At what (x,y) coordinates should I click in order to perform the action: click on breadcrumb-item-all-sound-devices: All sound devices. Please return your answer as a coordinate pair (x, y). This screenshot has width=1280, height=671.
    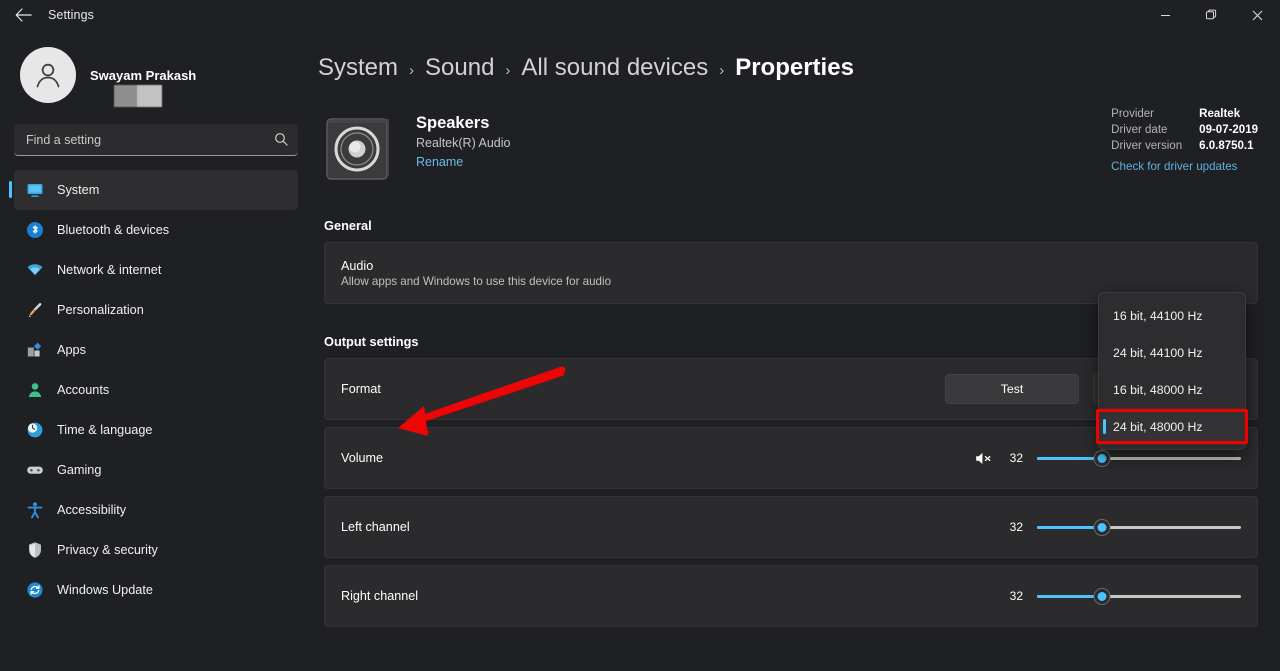
    Looking at the image, I should click on (614, 68).